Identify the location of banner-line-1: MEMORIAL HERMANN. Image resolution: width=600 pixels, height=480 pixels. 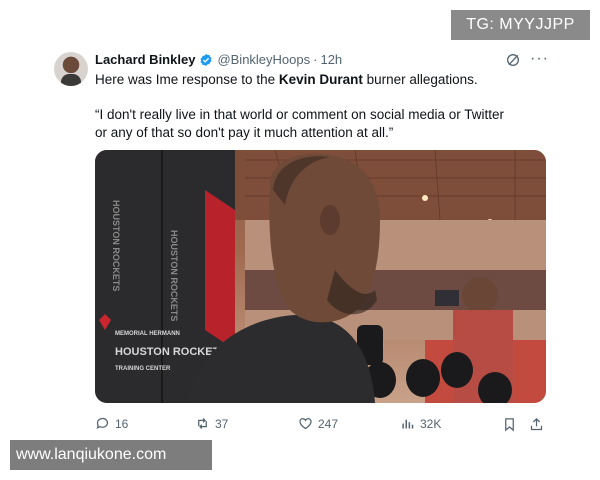
(147, 334).